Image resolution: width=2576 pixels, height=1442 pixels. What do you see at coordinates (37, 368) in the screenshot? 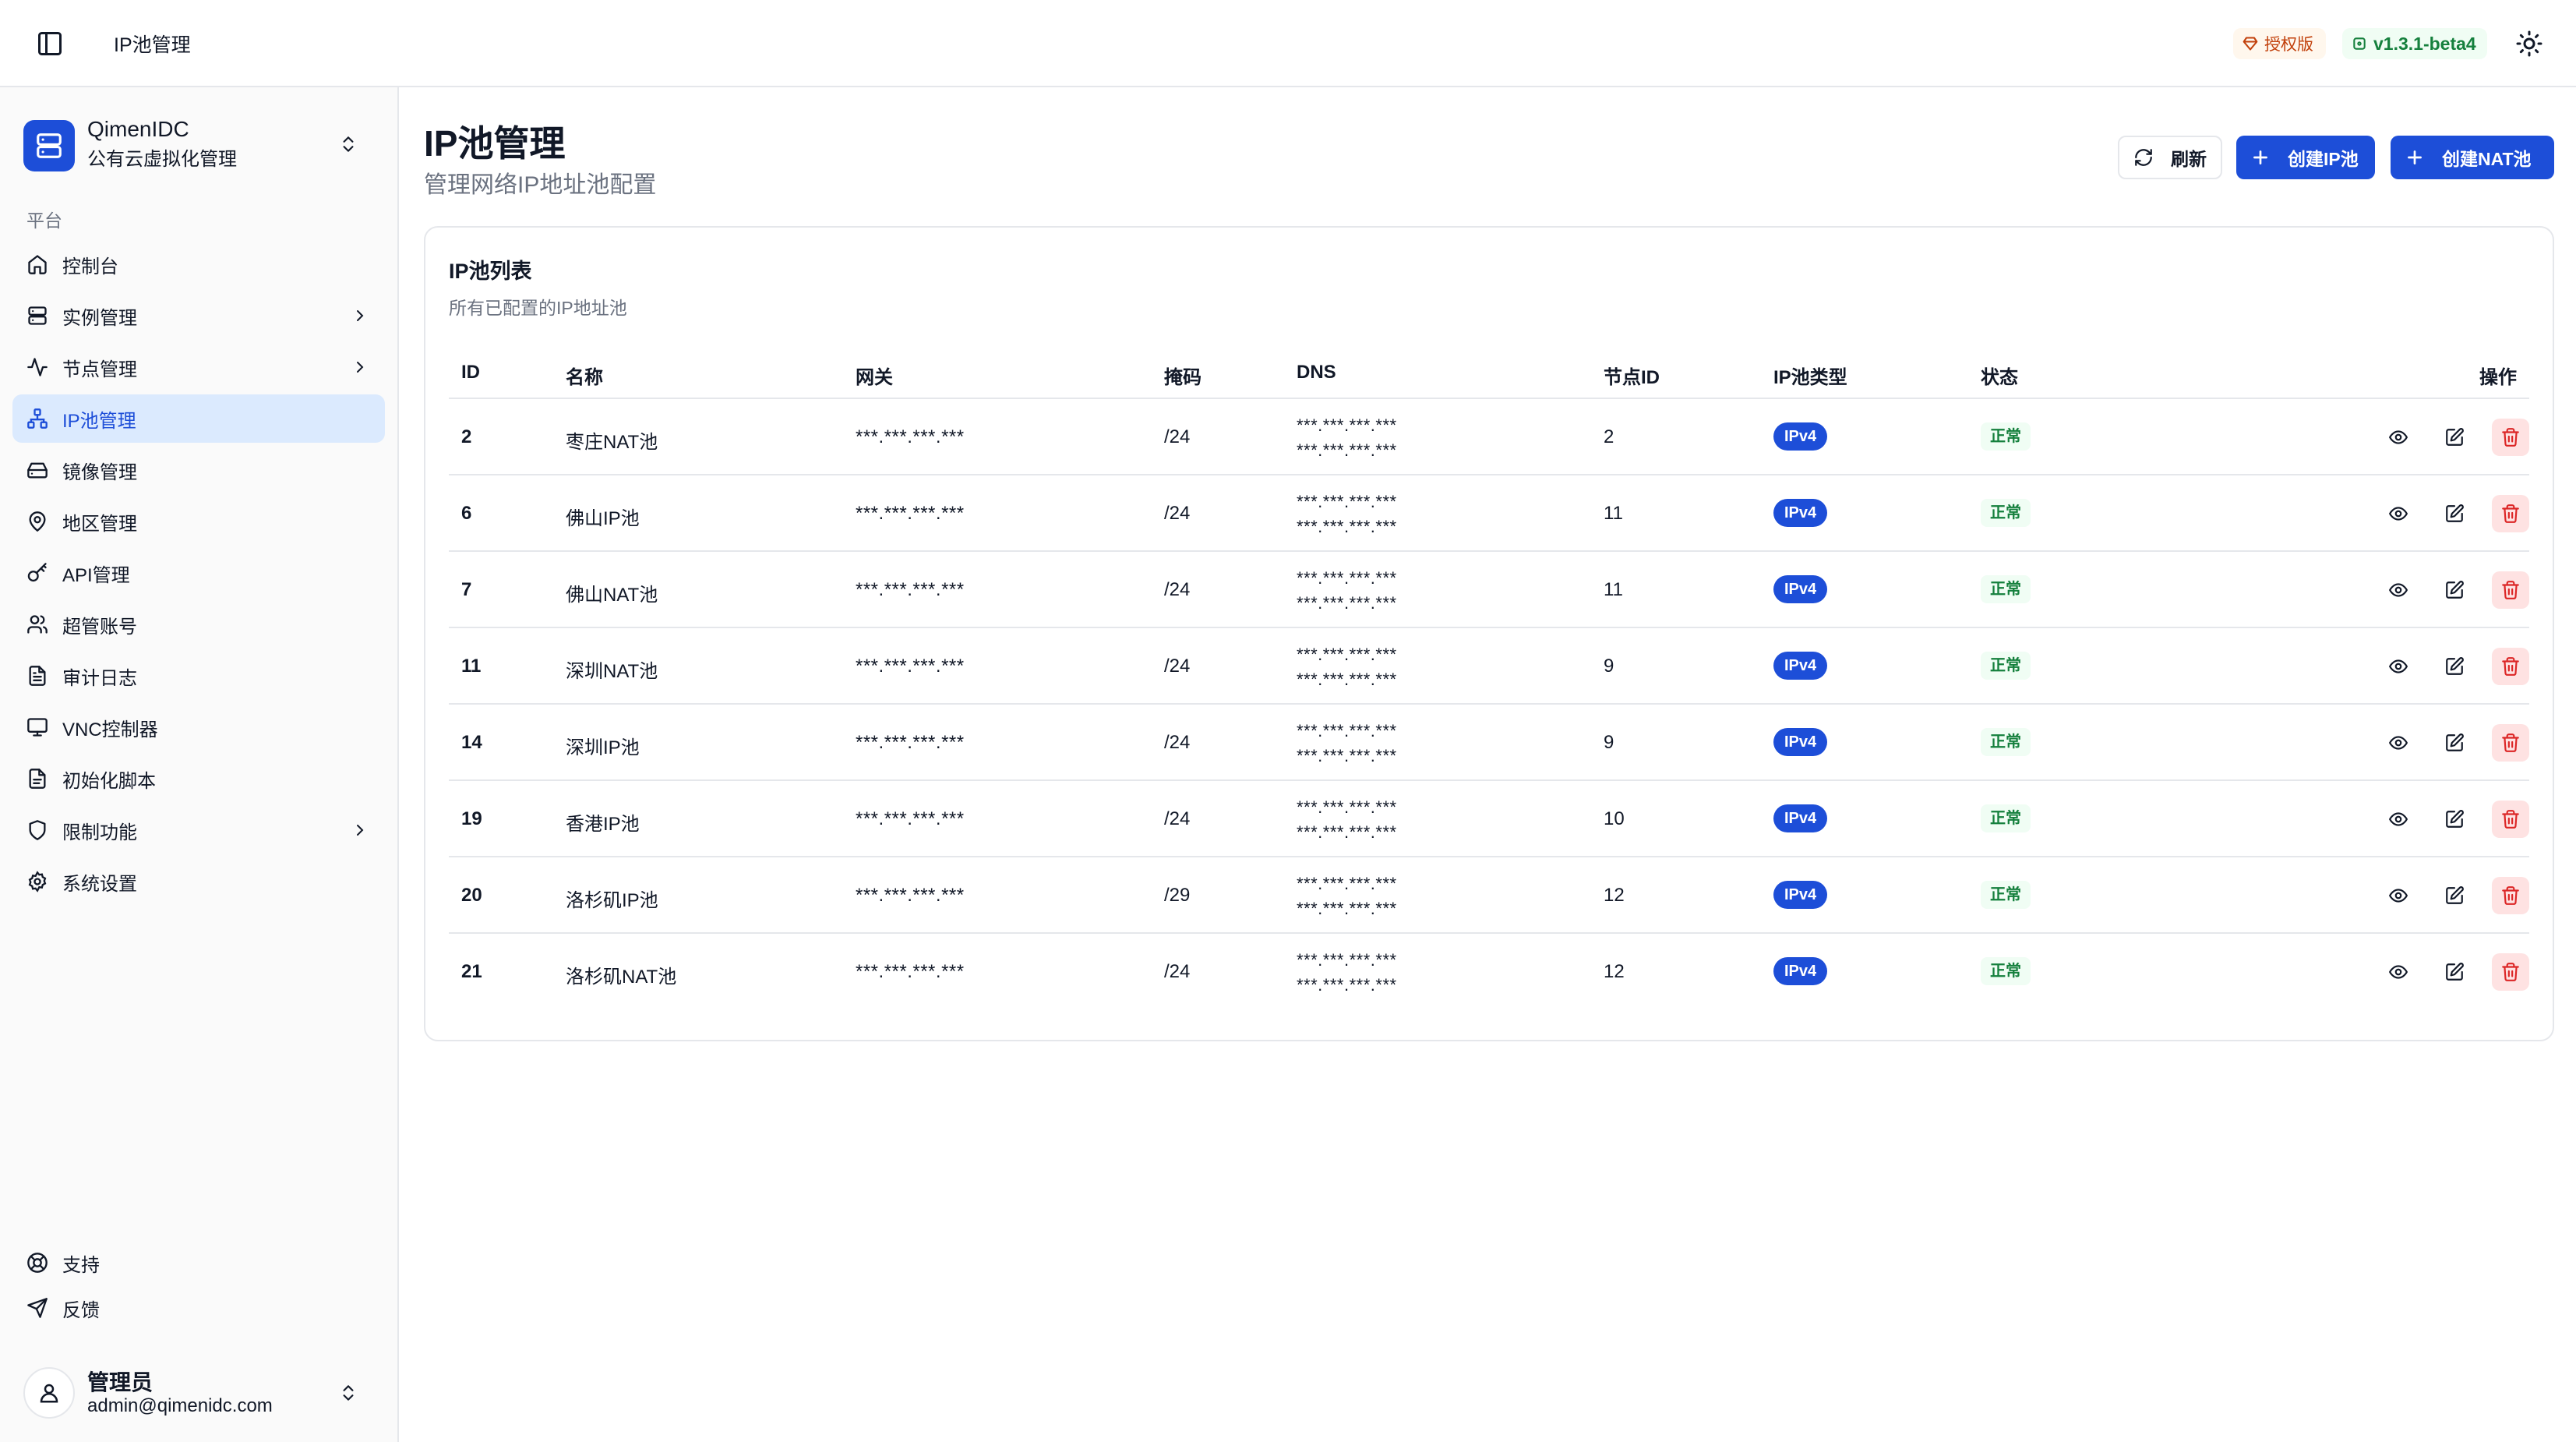
I see `activity-icon` at bounding box center [37, 368].